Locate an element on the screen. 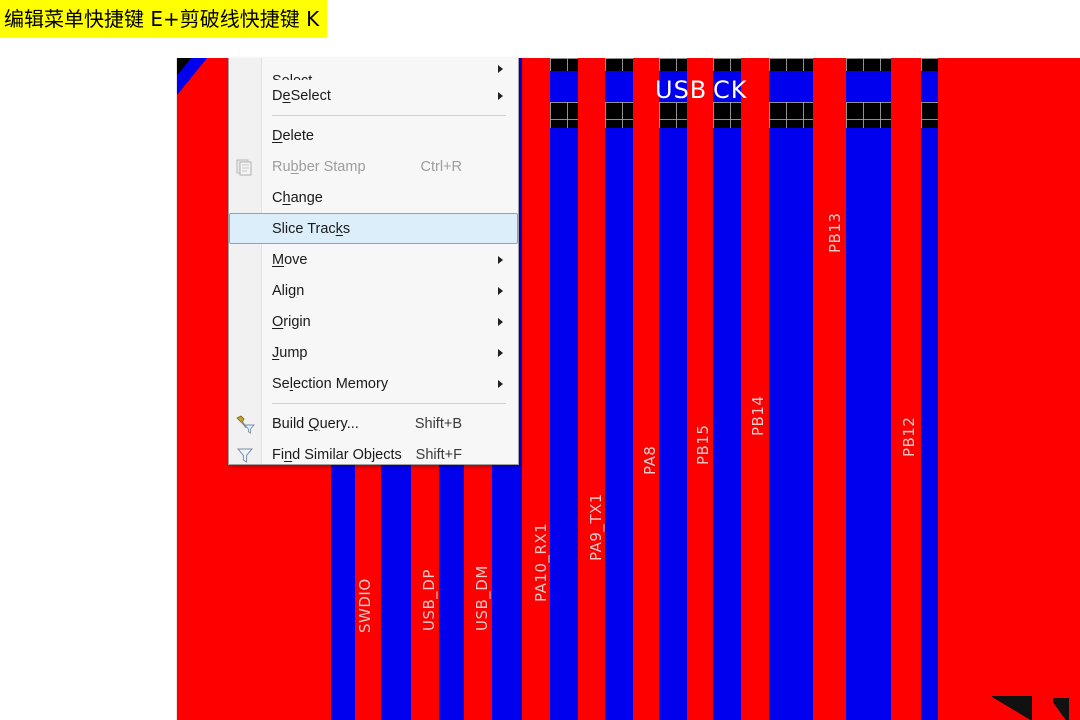  menu-item-label: Origin is located at coordinates (291, 321).